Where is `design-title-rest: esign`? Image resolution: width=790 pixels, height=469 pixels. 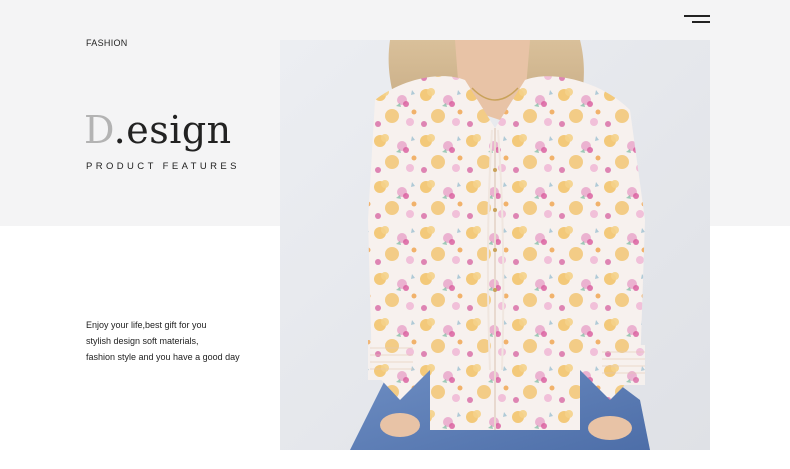 design-title-rest: esign is located at coordinates (179, 130).